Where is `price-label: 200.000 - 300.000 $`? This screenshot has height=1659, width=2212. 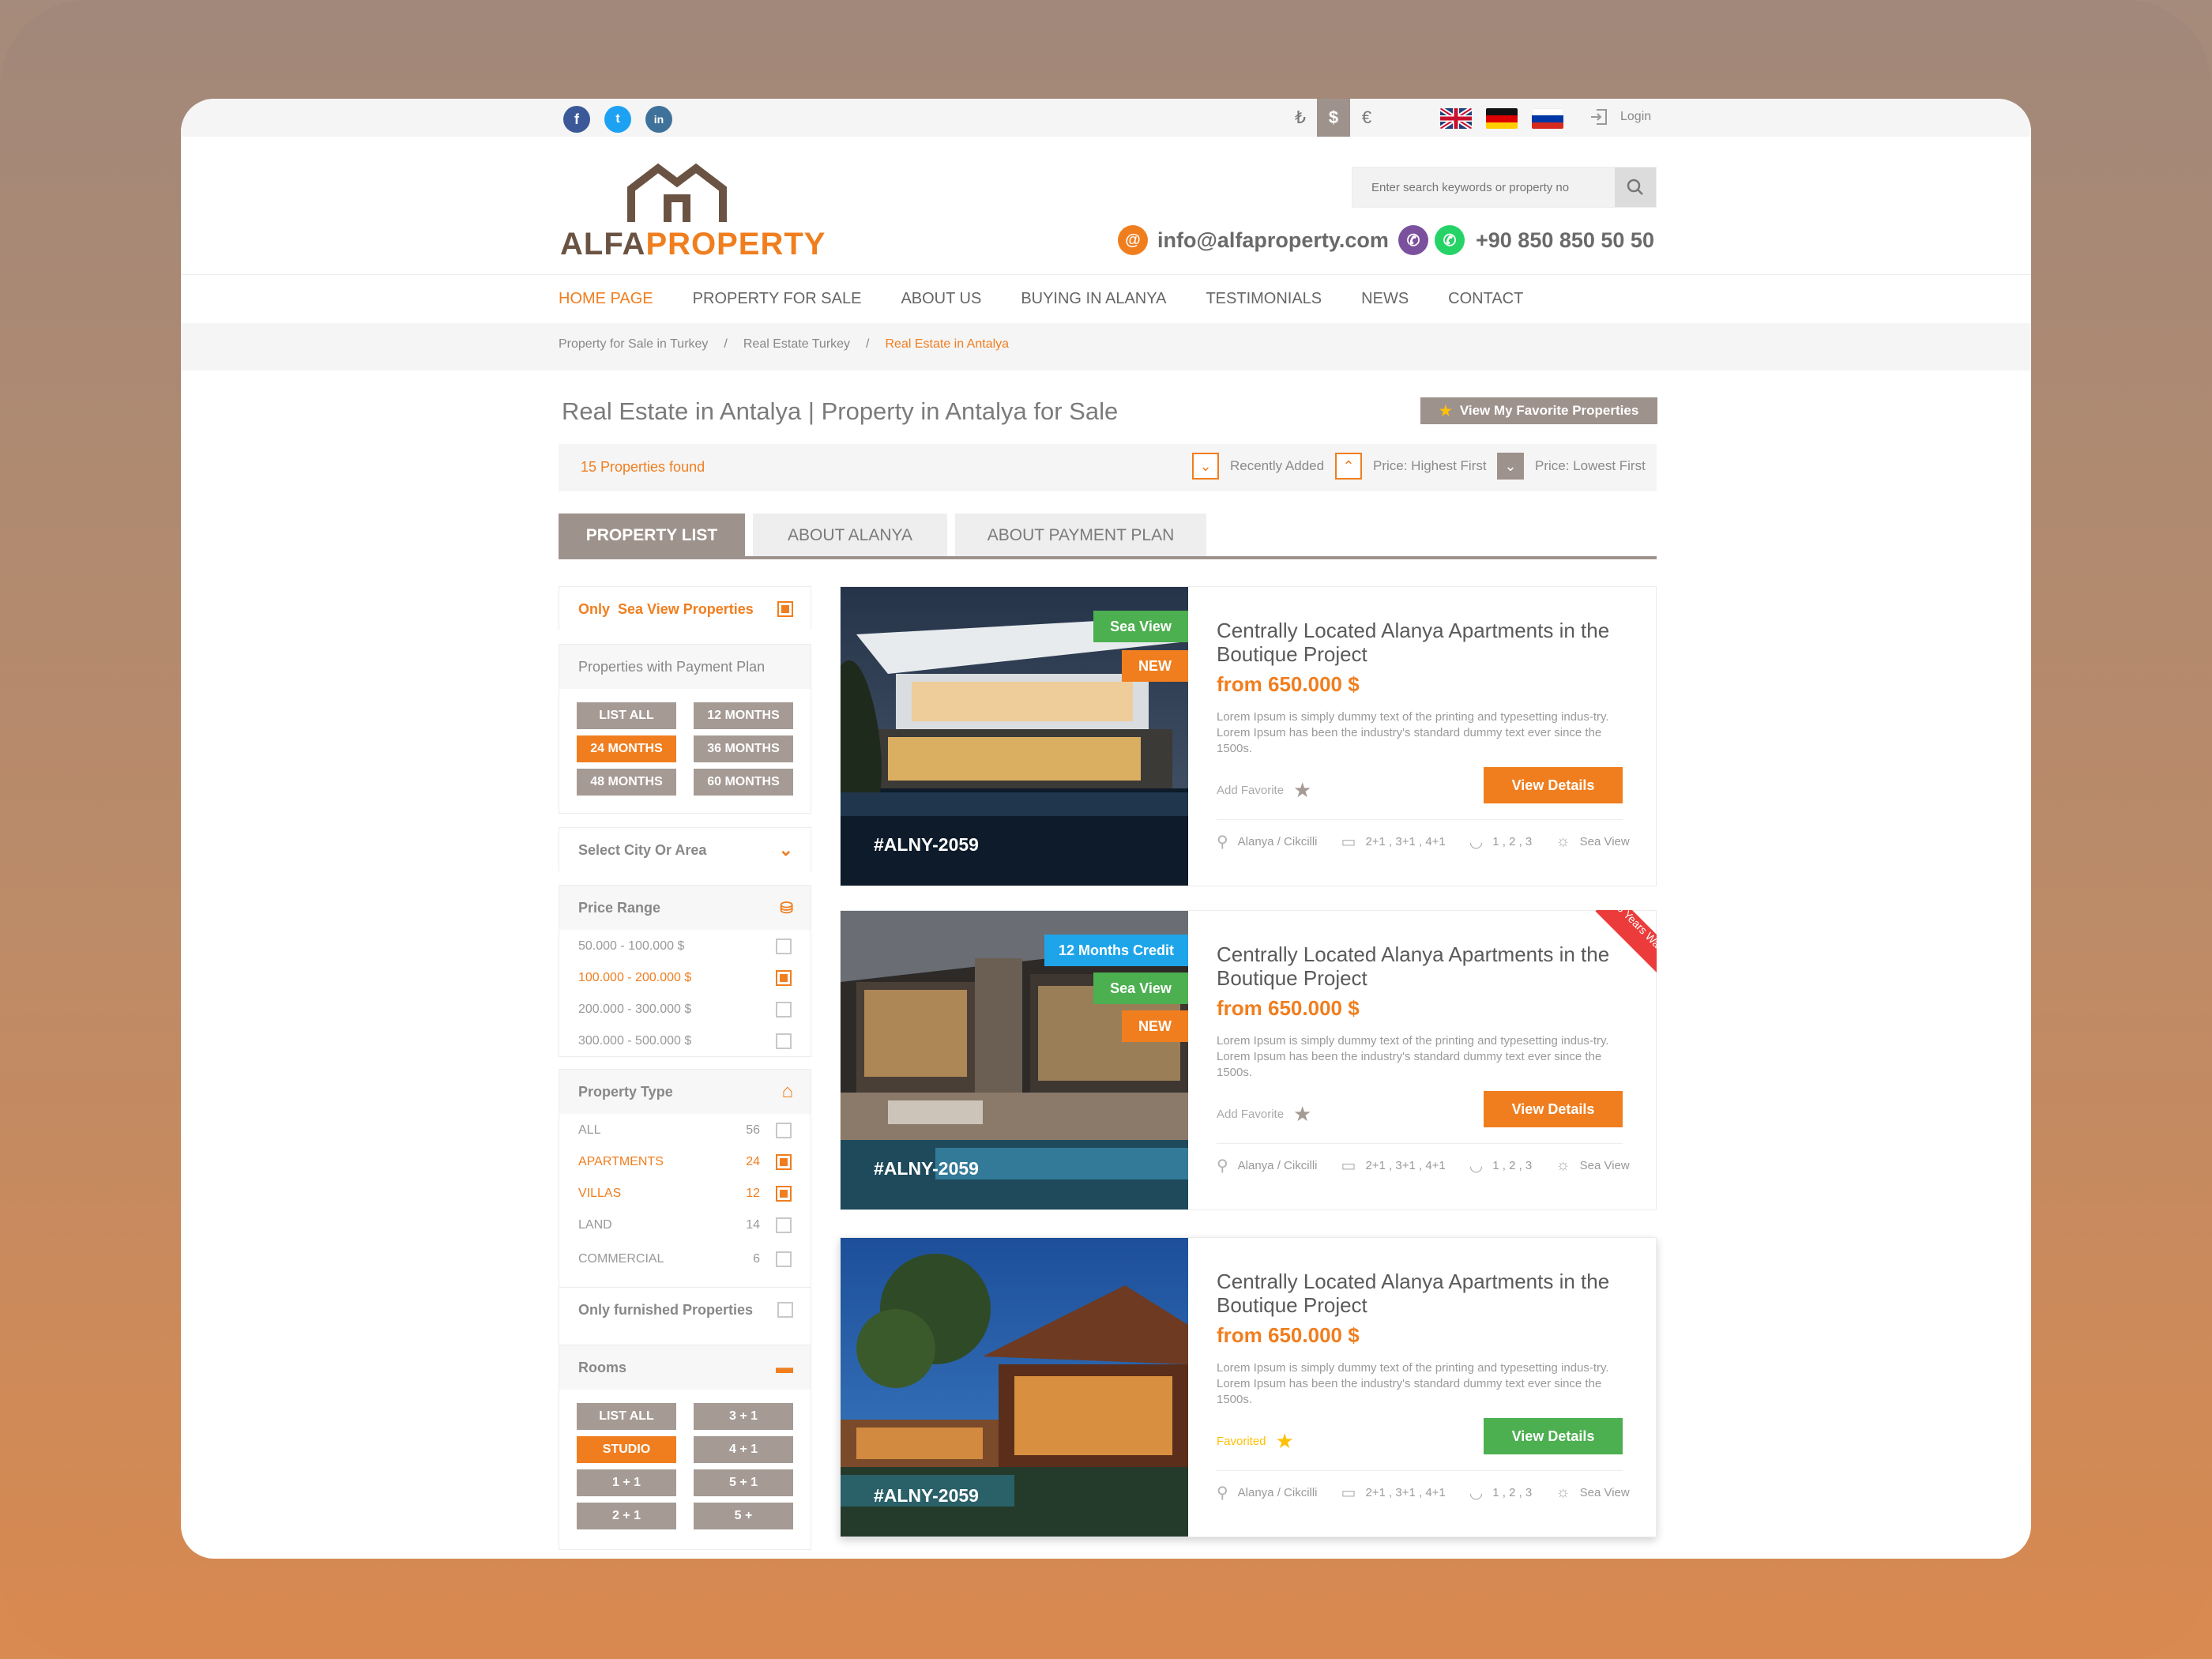
price-label: 200.000 - 300.000 $ is located at coordinates (635, 1010).